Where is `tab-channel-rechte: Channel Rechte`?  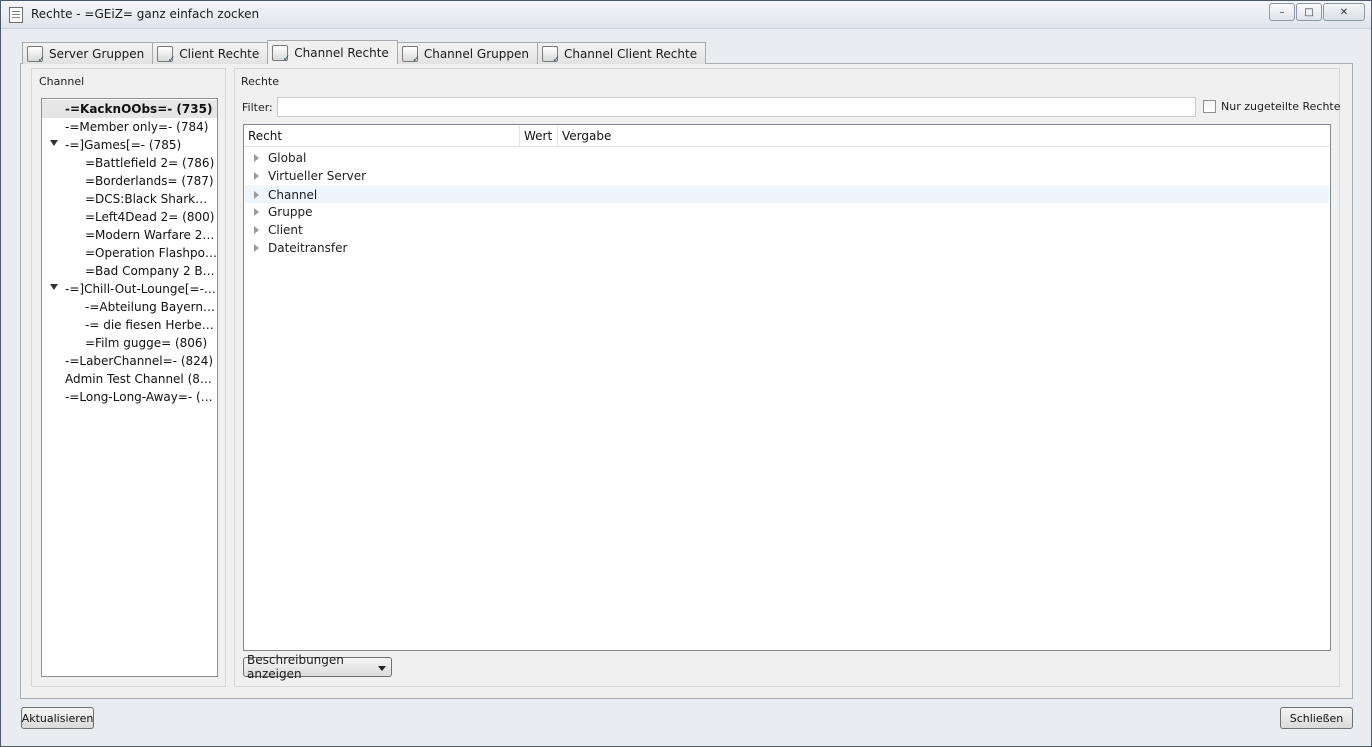
tab-channel-rechte: Channel Rechte is located at coordinates (332, 52).